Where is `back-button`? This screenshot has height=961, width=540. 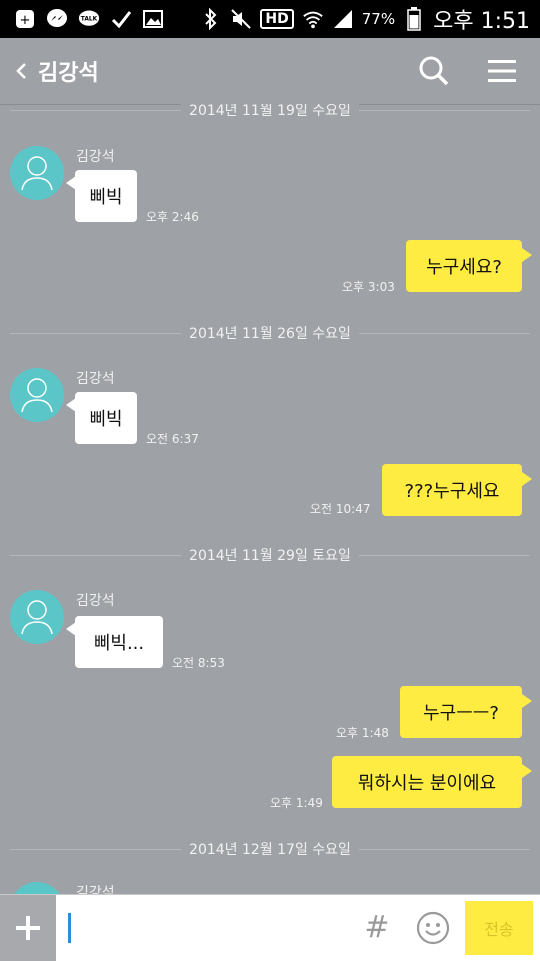
back-button is located at coordinates (21, 71).